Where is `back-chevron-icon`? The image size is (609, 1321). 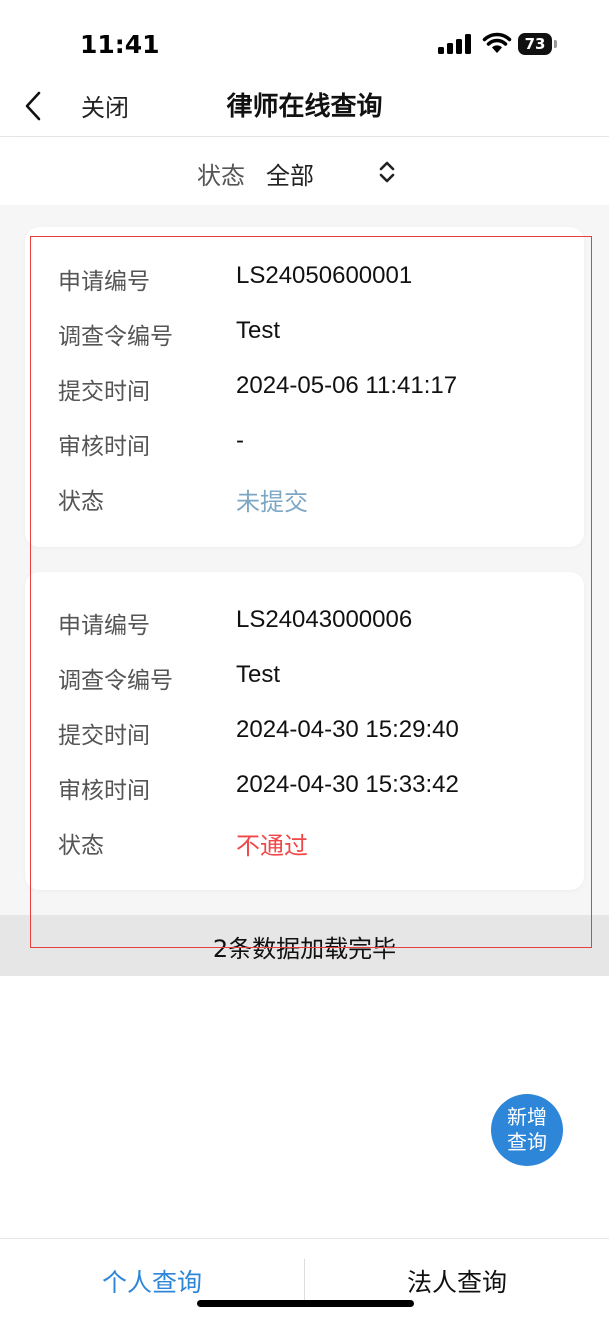 back-chevron-icon is located at coordinates (32, 106).